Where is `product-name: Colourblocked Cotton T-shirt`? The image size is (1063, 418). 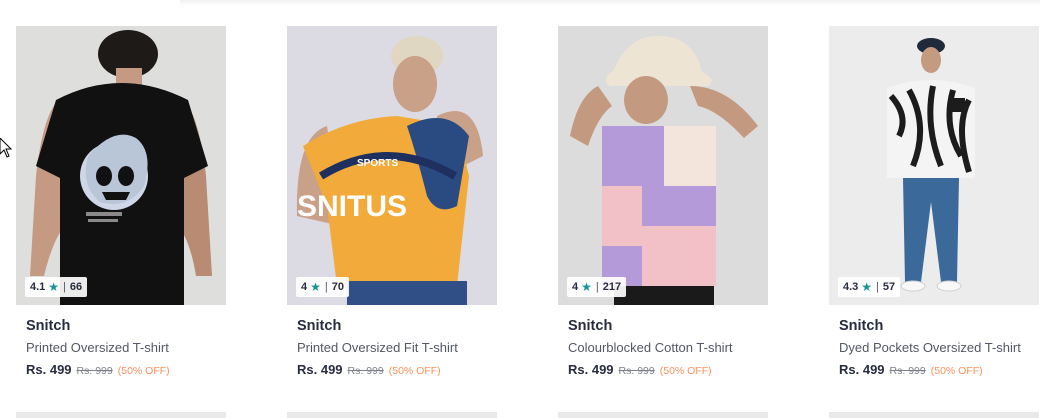
product-name: Colourblocked Cotton T-shirt is located at coordinates (663, 347).